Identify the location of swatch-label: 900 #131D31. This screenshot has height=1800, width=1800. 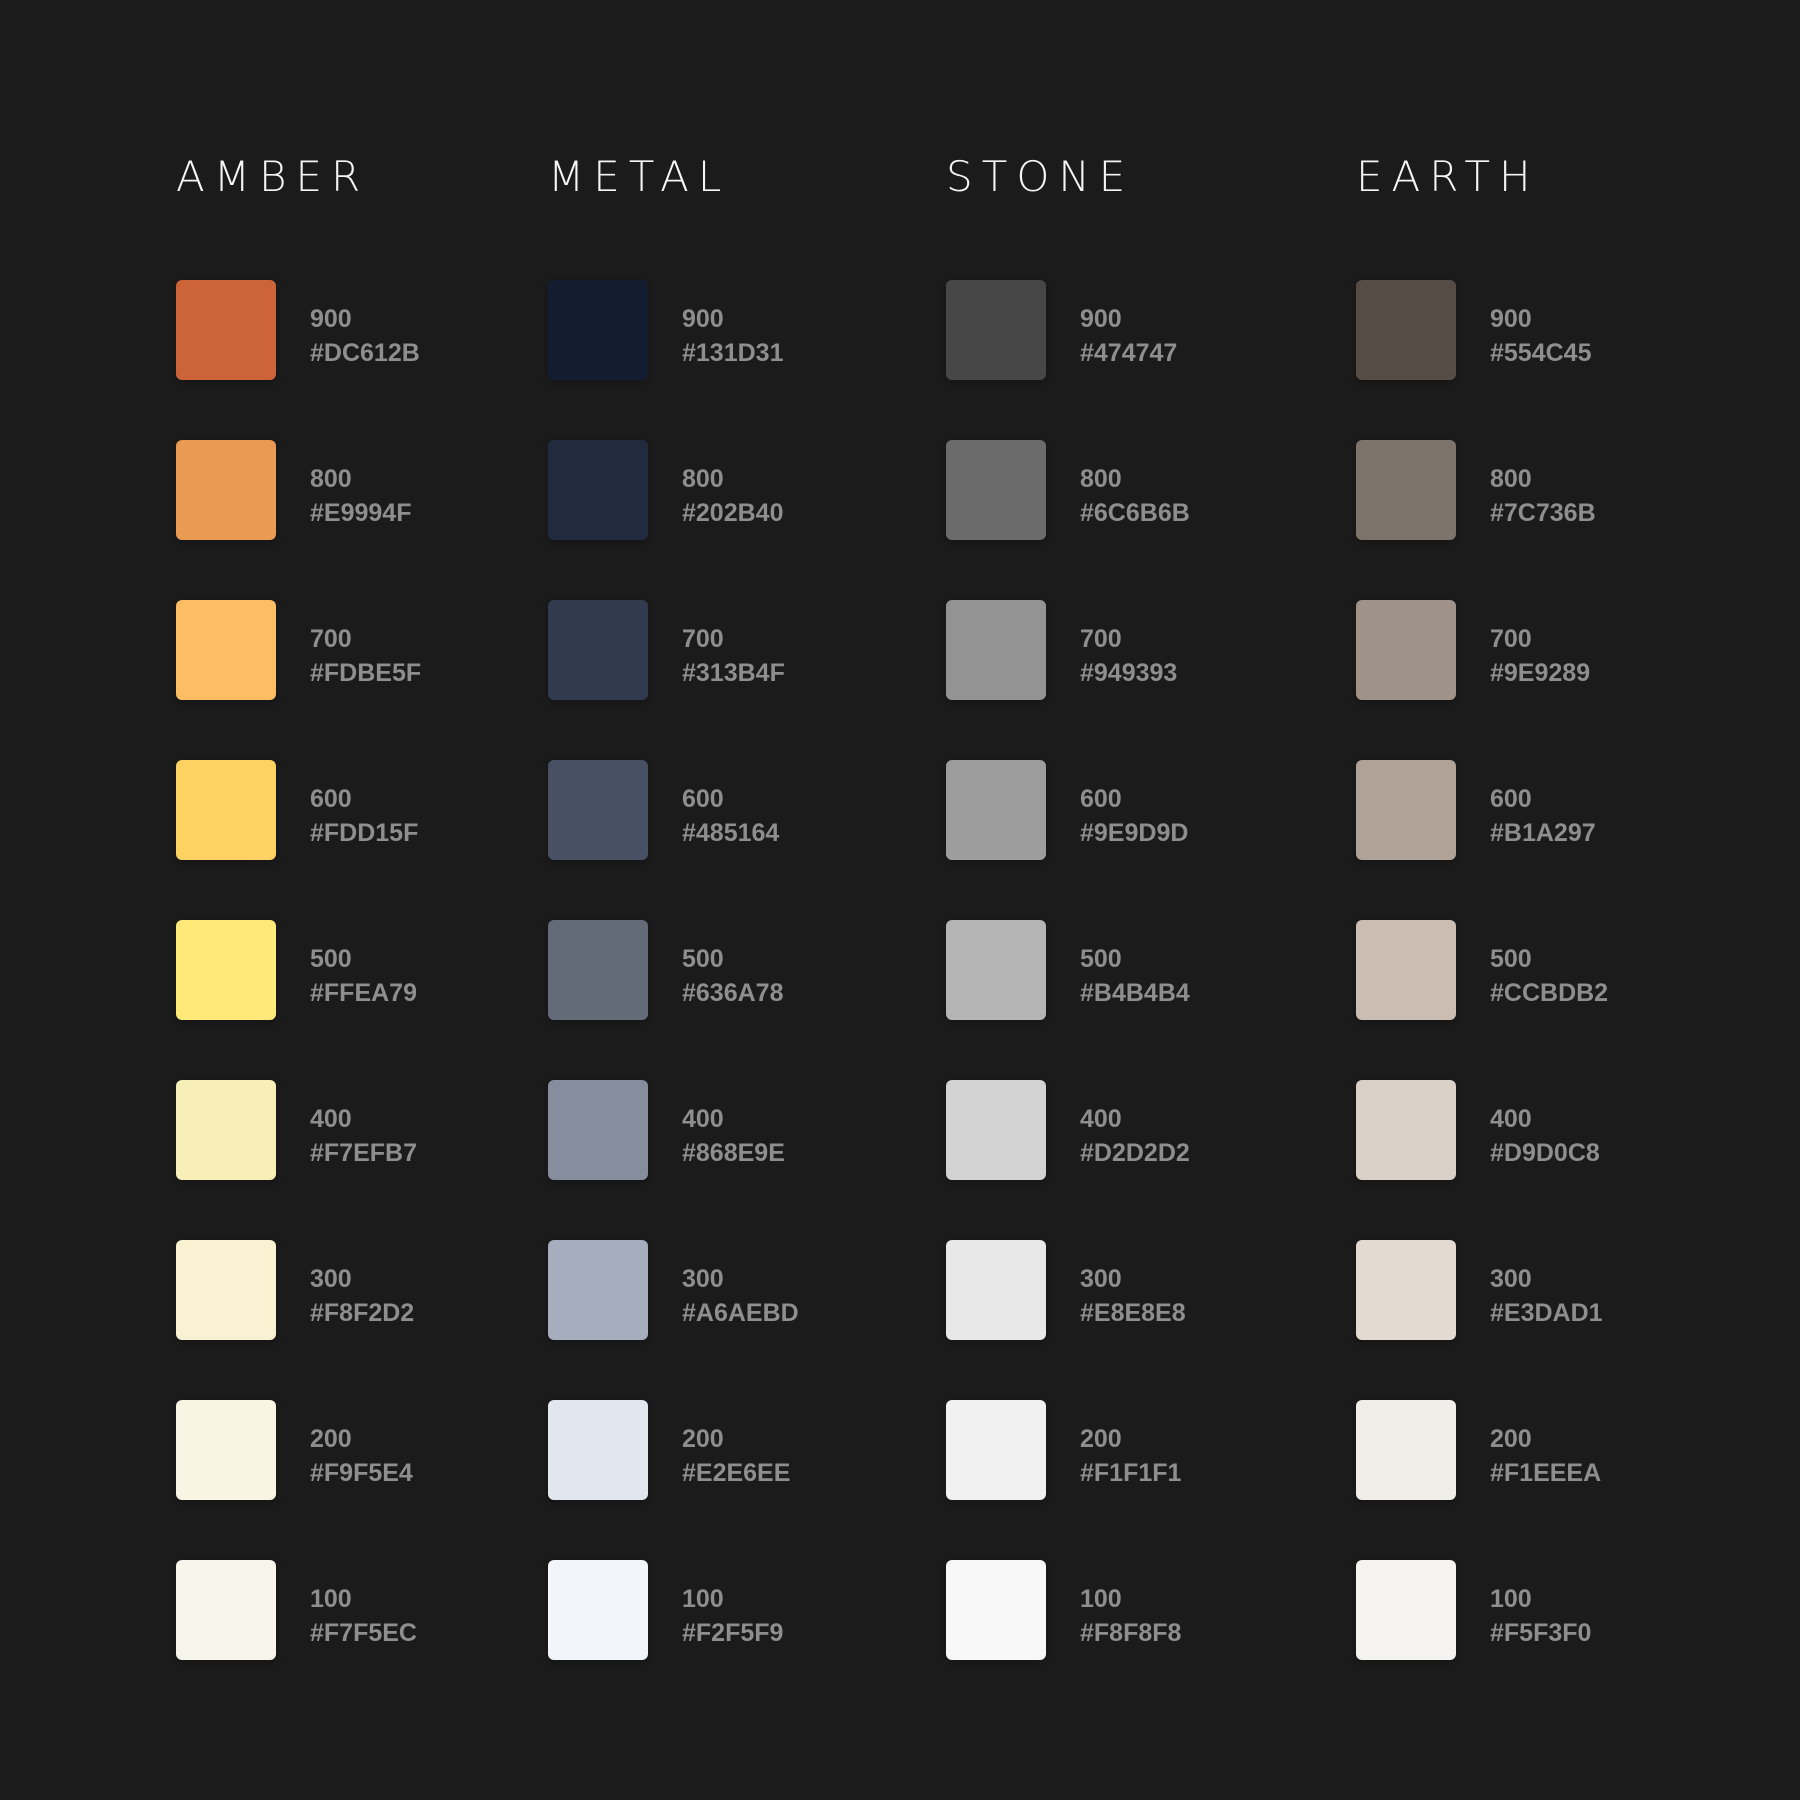
(732, 336).